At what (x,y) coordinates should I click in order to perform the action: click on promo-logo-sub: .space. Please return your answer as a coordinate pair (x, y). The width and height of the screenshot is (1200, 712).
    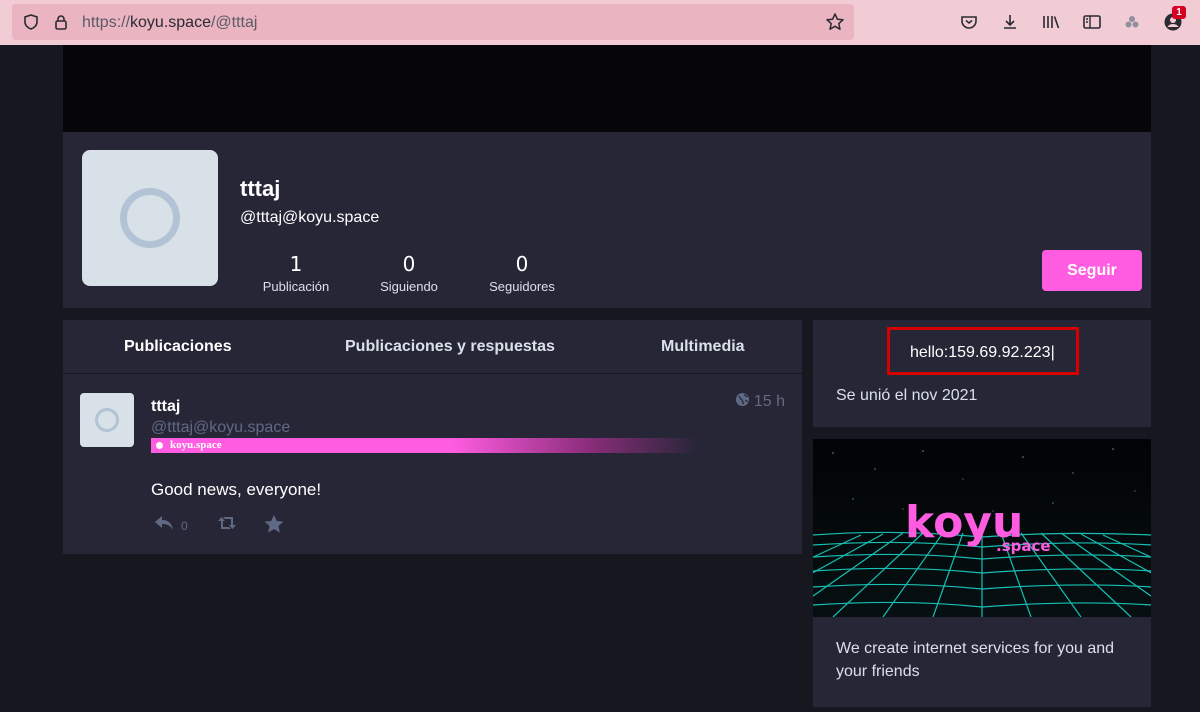
    Looking at the image, I should click on (1023, 546).